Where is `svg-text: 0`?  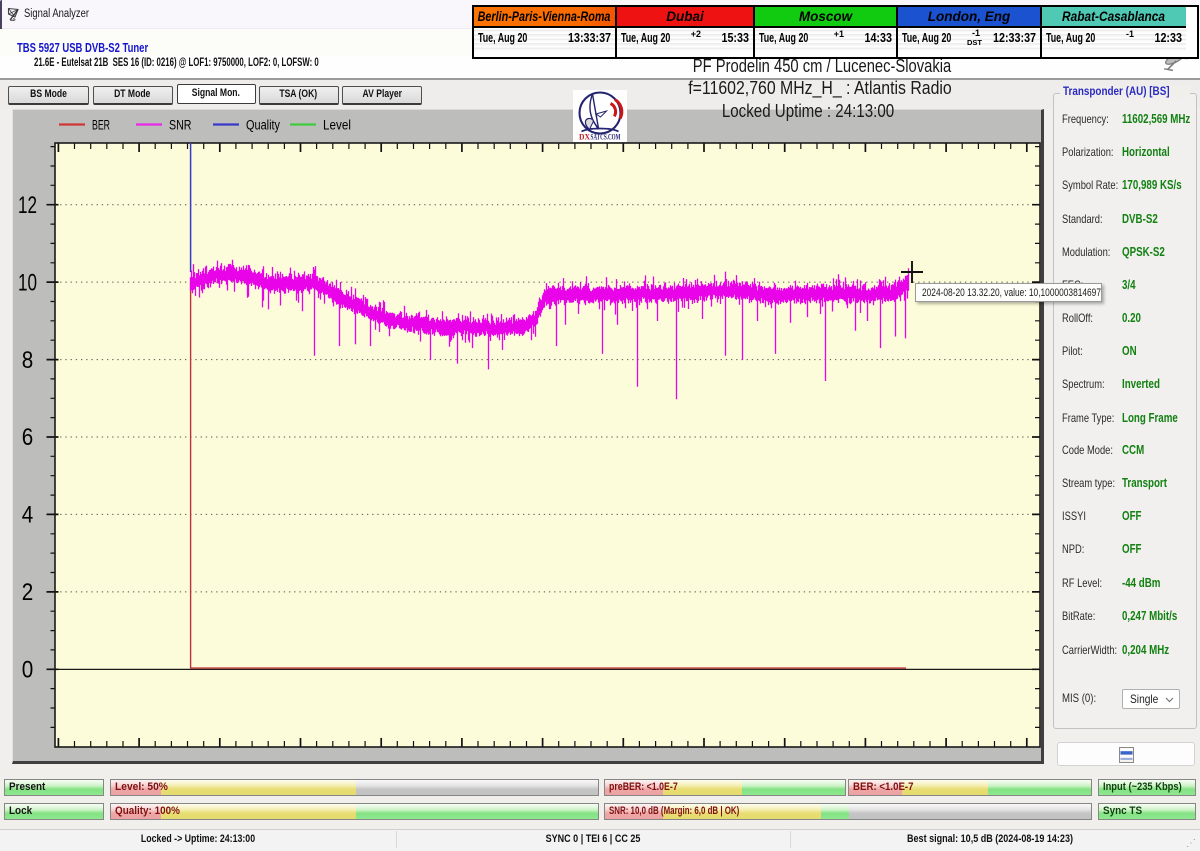 svg-text: 0 is located at coordinates (28, 670).